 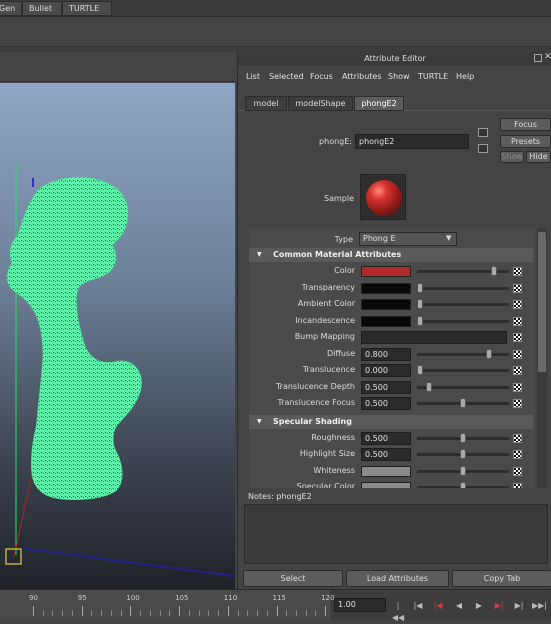 I want to click on model-mesh, so click(x=74, y=338).